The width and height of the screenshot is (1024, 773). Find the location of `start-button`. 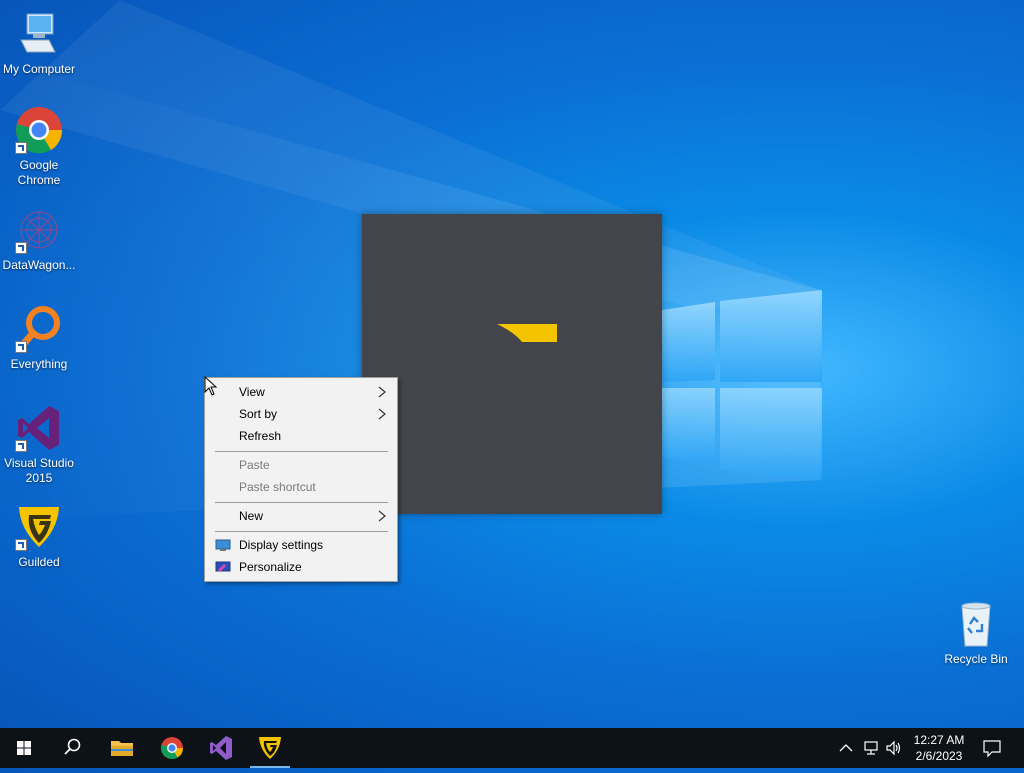

start-button is located at coordinates (24, 748).